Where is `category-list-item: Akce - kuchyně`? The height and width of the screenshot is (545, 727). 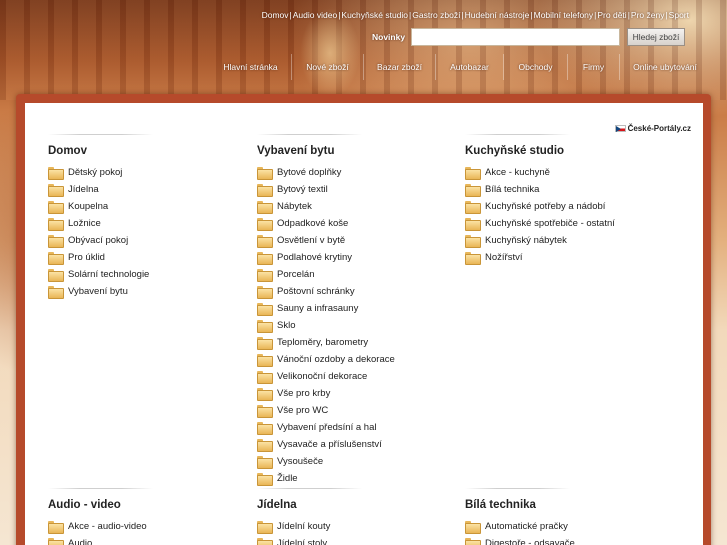
category-list-item: Akce - kuchyně is located at coordinates (565, 172).